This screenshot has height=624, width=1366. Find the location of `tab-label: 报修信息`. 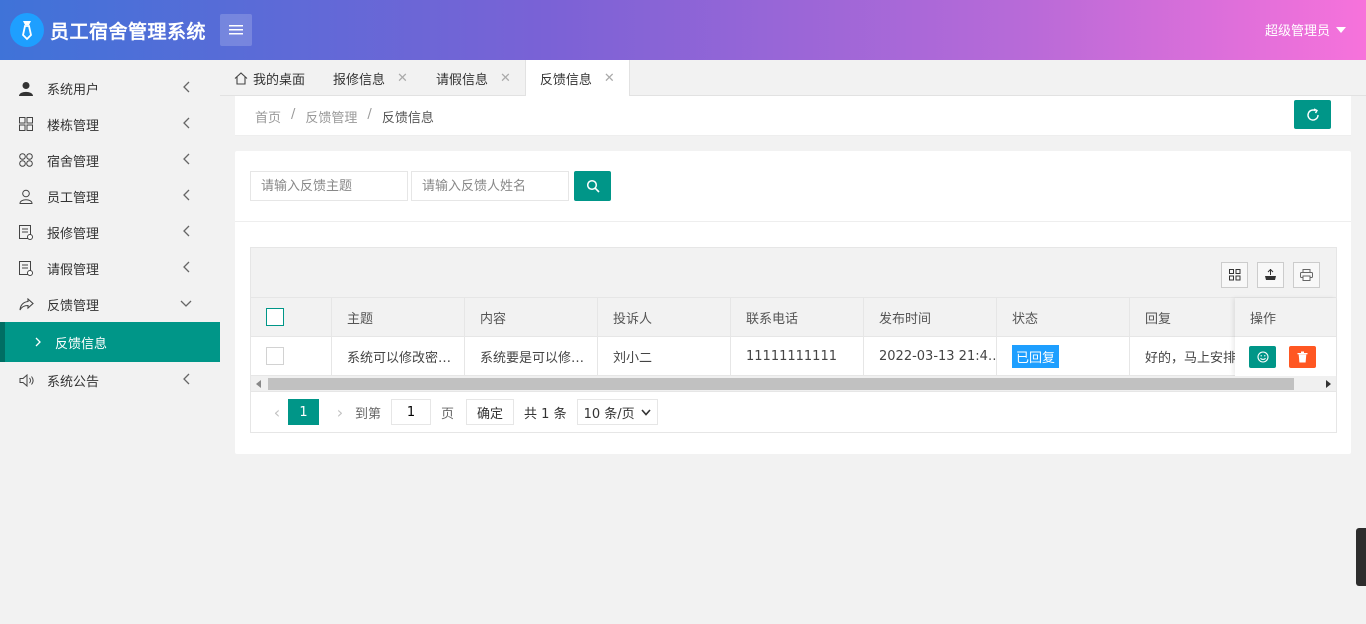

tab-label: 报修信息 is located at coordinates (359, 80).